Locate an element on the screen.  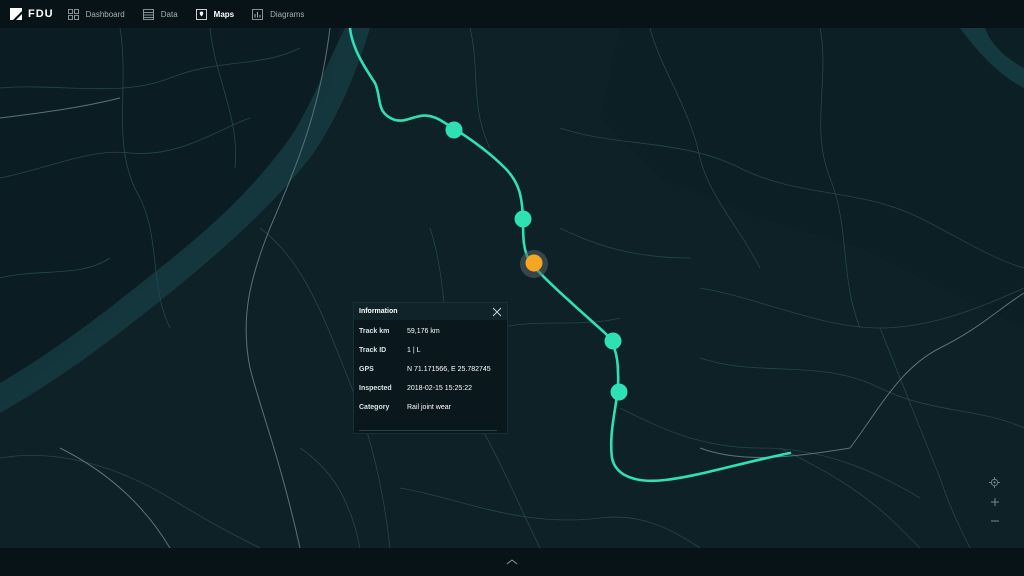
info-value: 59,176 km is located at coordinates (423, 331).